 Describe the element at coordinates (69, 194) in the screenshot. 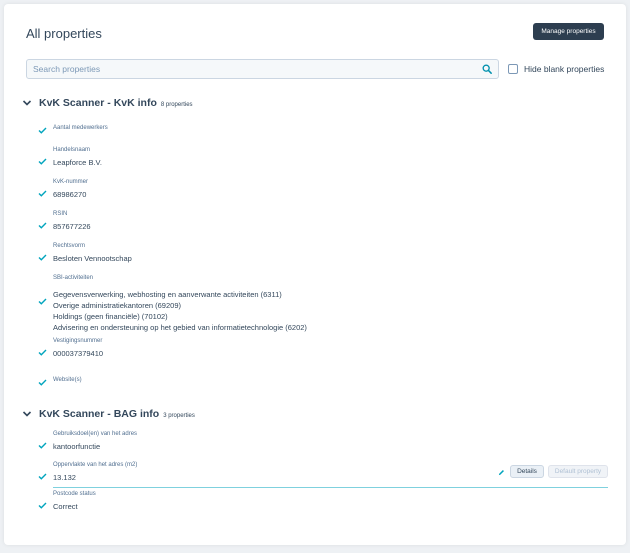

I see `property-value: 68986270` at that location.